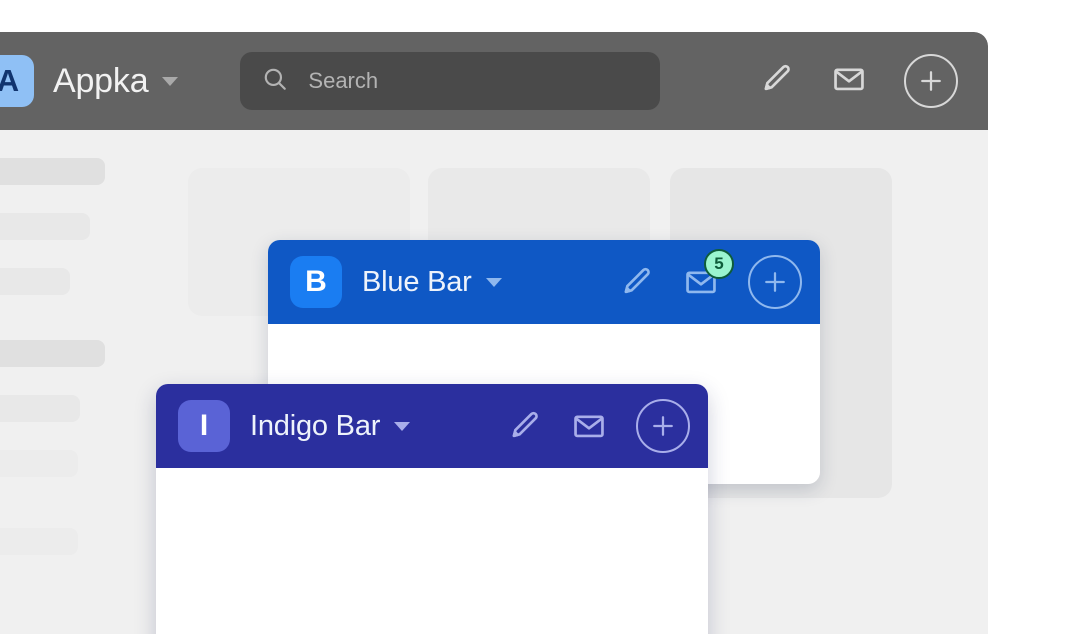 Image resolution: width=1080 pixels, height=634 pixels. I want to click on top-bar-actions, so click(865, 81).